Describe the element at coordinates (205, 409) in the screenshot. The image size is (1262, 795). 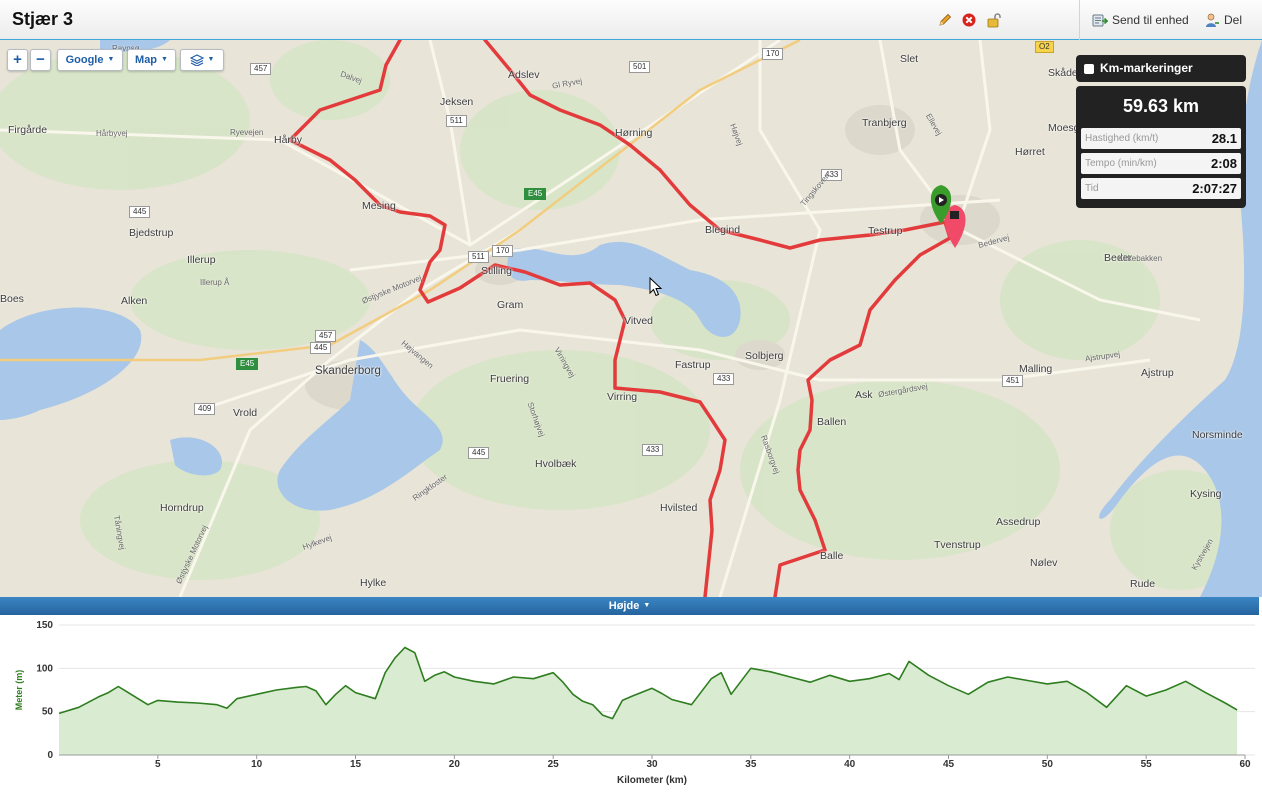
I see `road-shield: 409` at that location.